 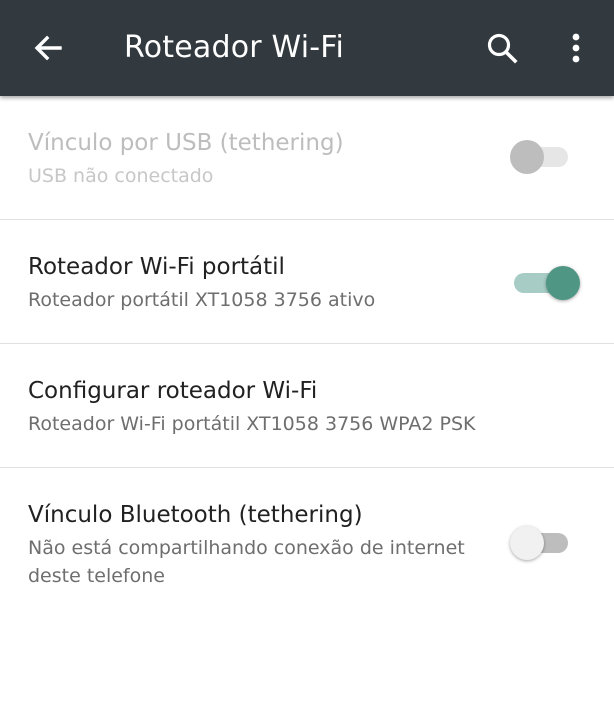 What do you see at coordinates (186, 143) in the screenshot?
I see `setting-label: Vínculo por USB (tethering)` at bounding box center [186, 143].